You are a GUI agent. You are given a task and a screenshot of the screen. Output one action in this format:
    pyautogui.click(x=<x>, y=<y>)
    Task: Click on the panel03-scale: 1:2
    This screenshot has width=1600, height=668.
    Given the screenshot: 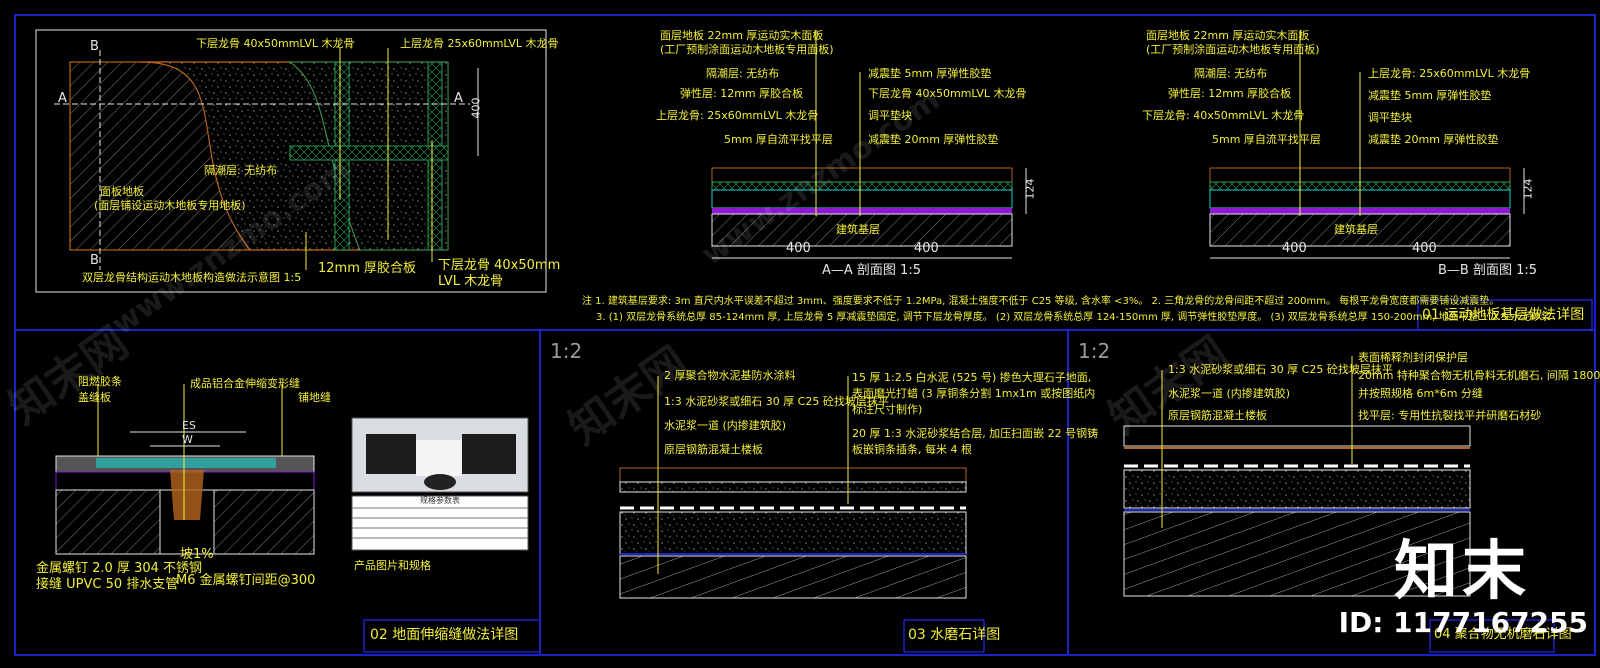 What is the action you would take?
    pyautogui.click(x=566, y=351)
    